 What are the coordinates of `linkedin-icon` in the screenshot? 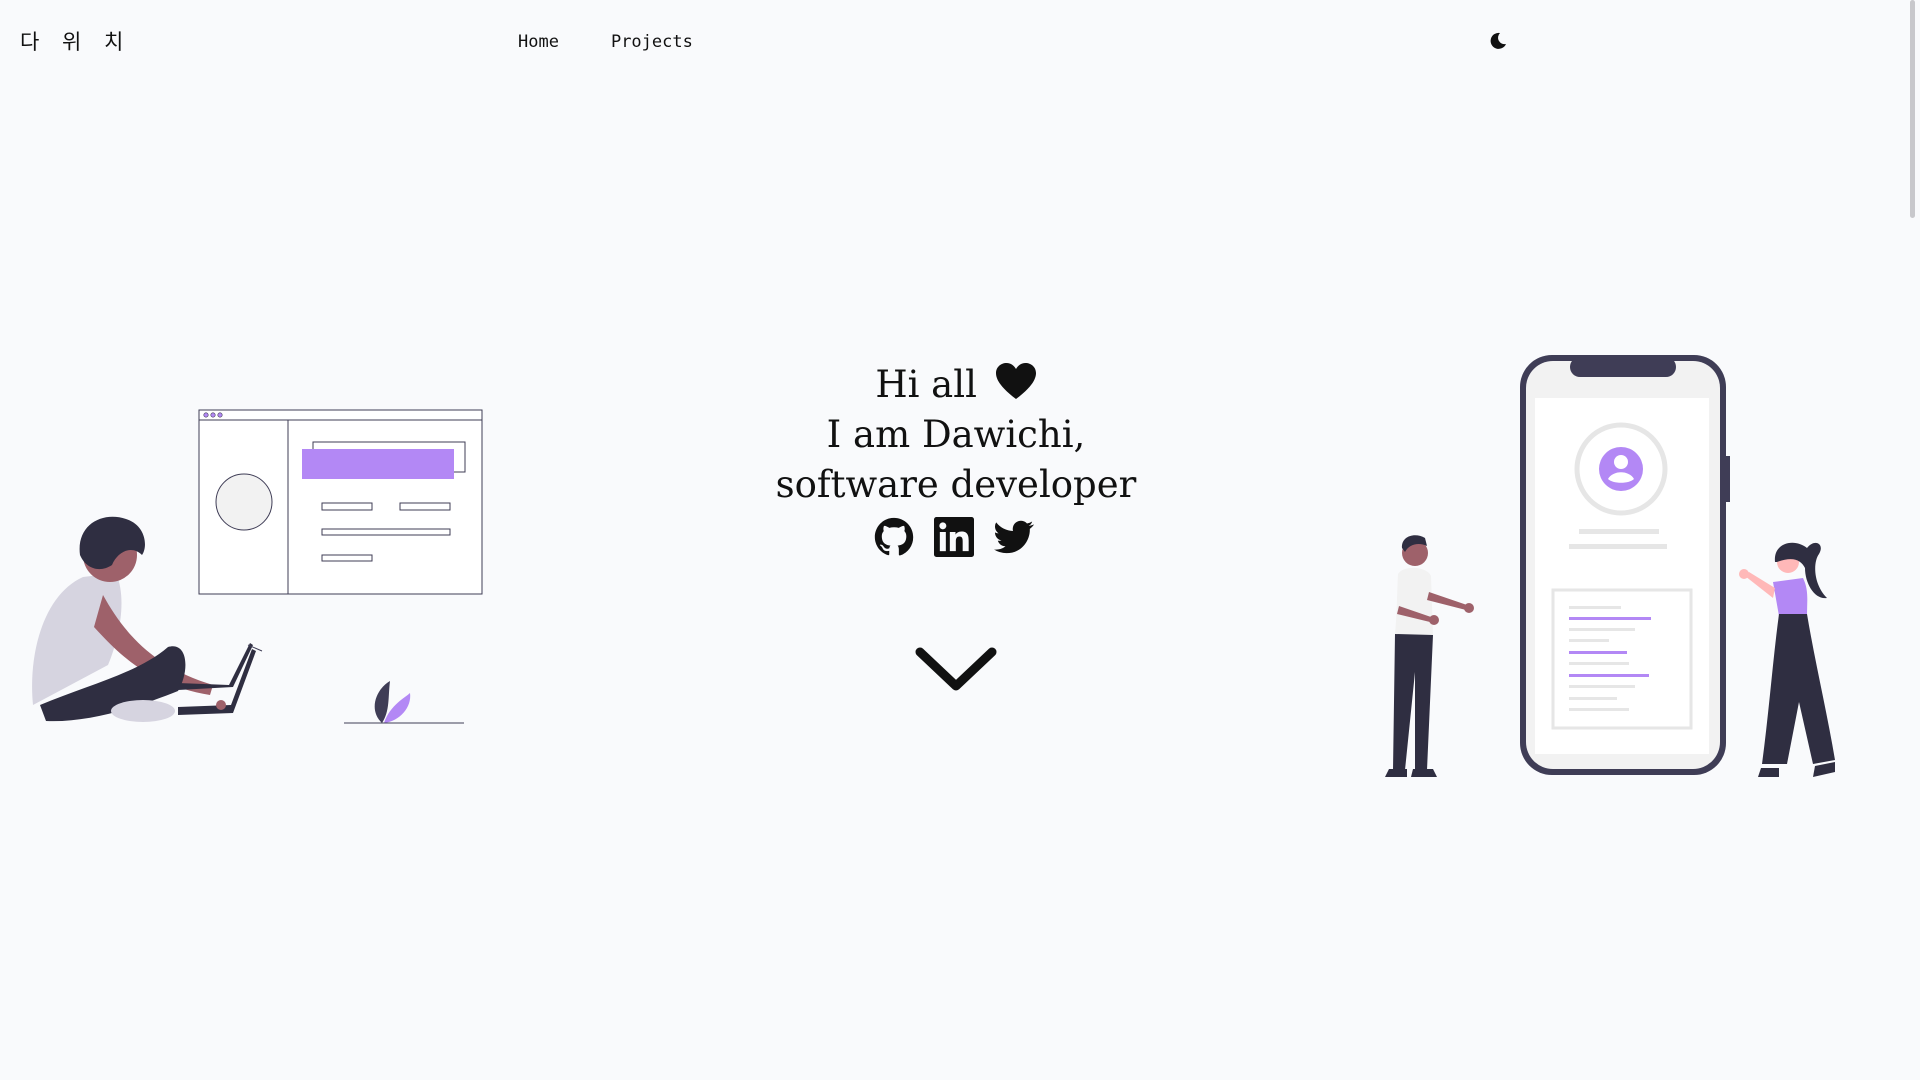 It's located at (954, 537).